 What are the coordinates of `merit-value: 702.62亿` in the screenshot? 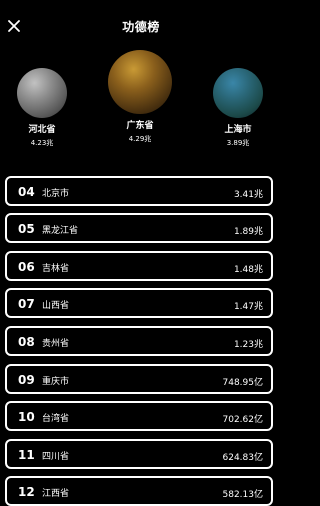 It's located at (243, 420).